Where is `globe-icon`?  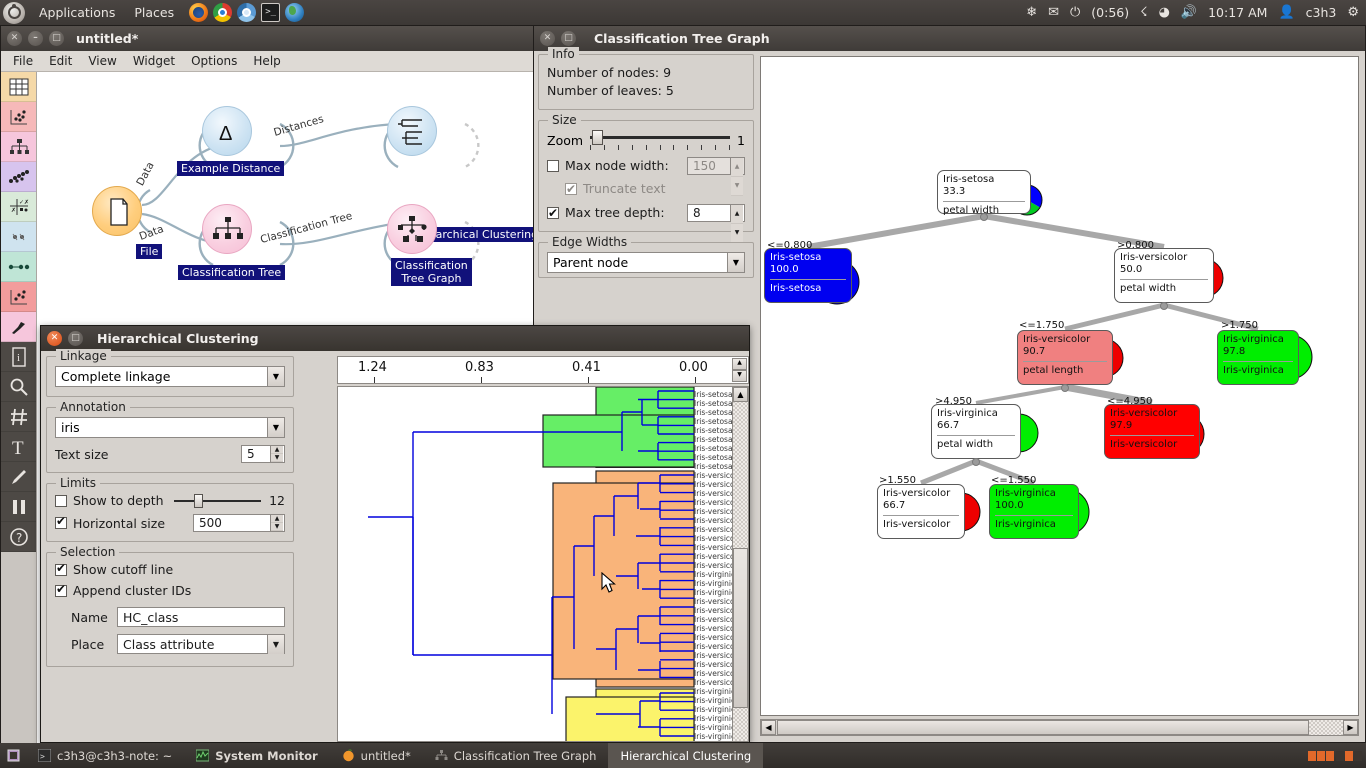 globe-icon is located at coordinates (295, 12).